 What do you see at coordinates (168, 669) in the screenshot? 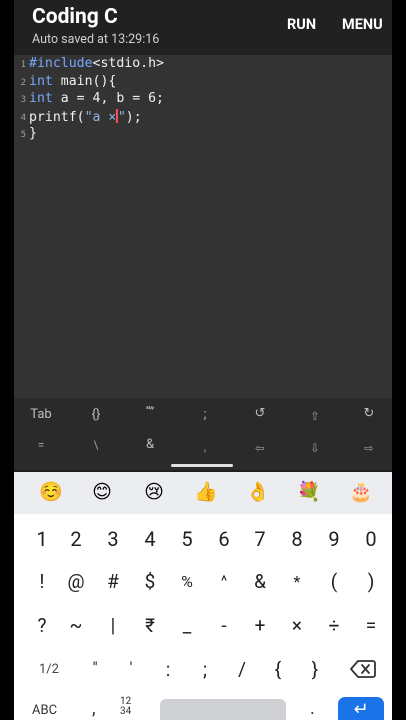
I see `key-colon: :` at bounding box center [168, 669].